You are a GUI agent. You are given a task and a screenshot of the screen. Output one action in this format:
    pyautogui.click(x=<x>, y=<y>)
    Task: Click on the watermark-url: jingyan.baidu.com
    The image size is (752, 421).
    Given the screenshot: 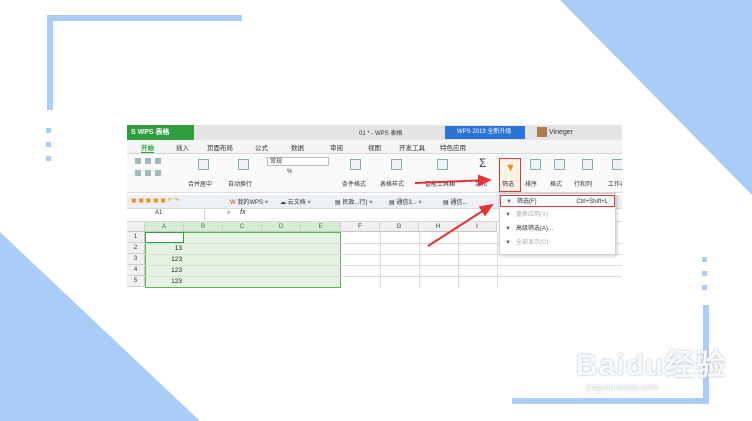 What is the action you would take?
    pyautogui.click(x=622, y=387)
    